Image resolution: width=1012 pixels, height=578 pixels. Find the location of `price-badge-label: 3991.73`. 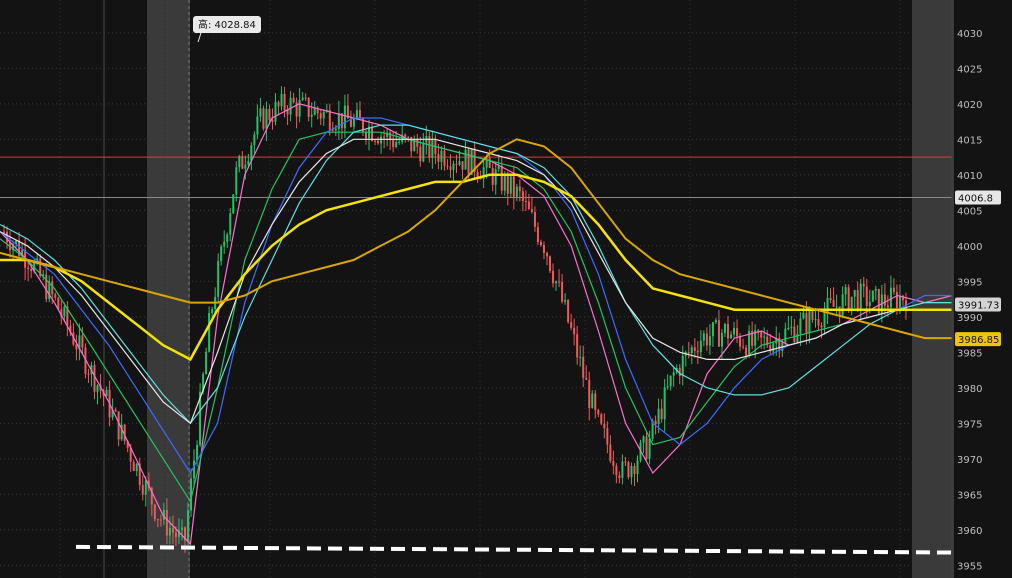

price-badge-label: 3991.73 is located at coordinates (978, 306).